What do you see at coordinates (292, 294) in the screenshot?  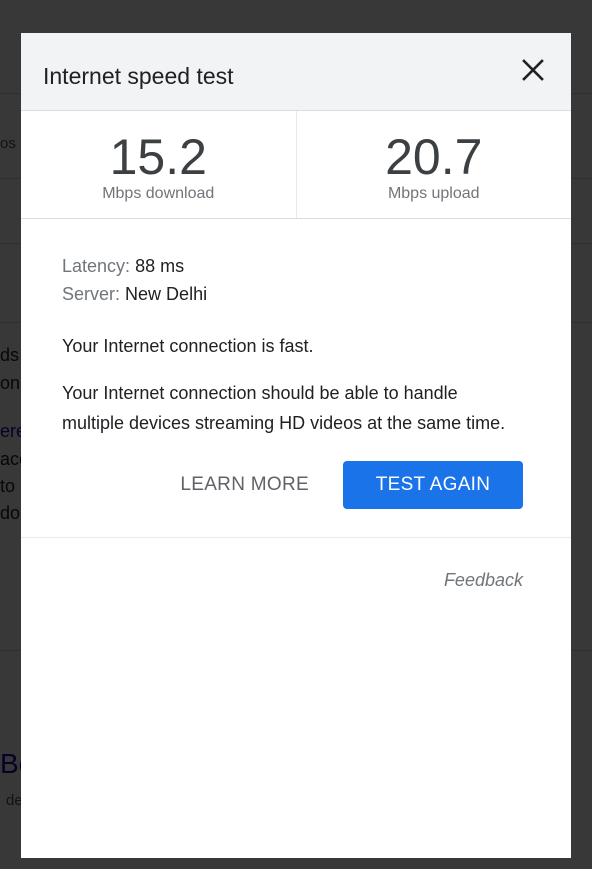 I see `server-row: Server: New Delhi` at bounding box center [292, 294].